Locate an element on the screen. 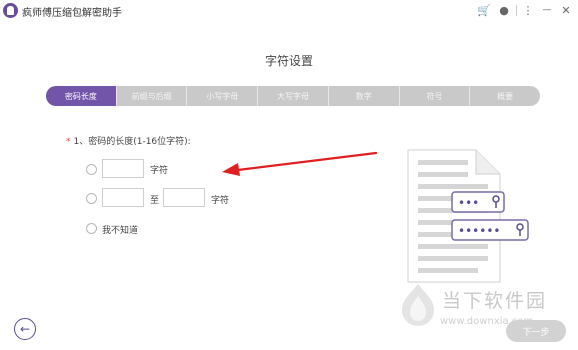 This screenshot has width=578, height=350. step-prefix-suffix: 前缀与后缀 is located at coordinates (152, 96).